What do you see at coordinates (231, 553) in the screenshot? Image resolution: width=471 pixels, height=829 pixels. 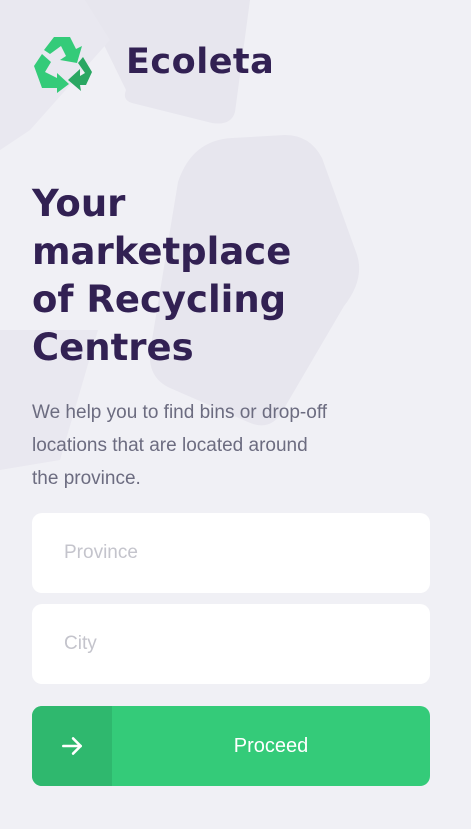 I see `province-input` at bounding box center [231, 553].